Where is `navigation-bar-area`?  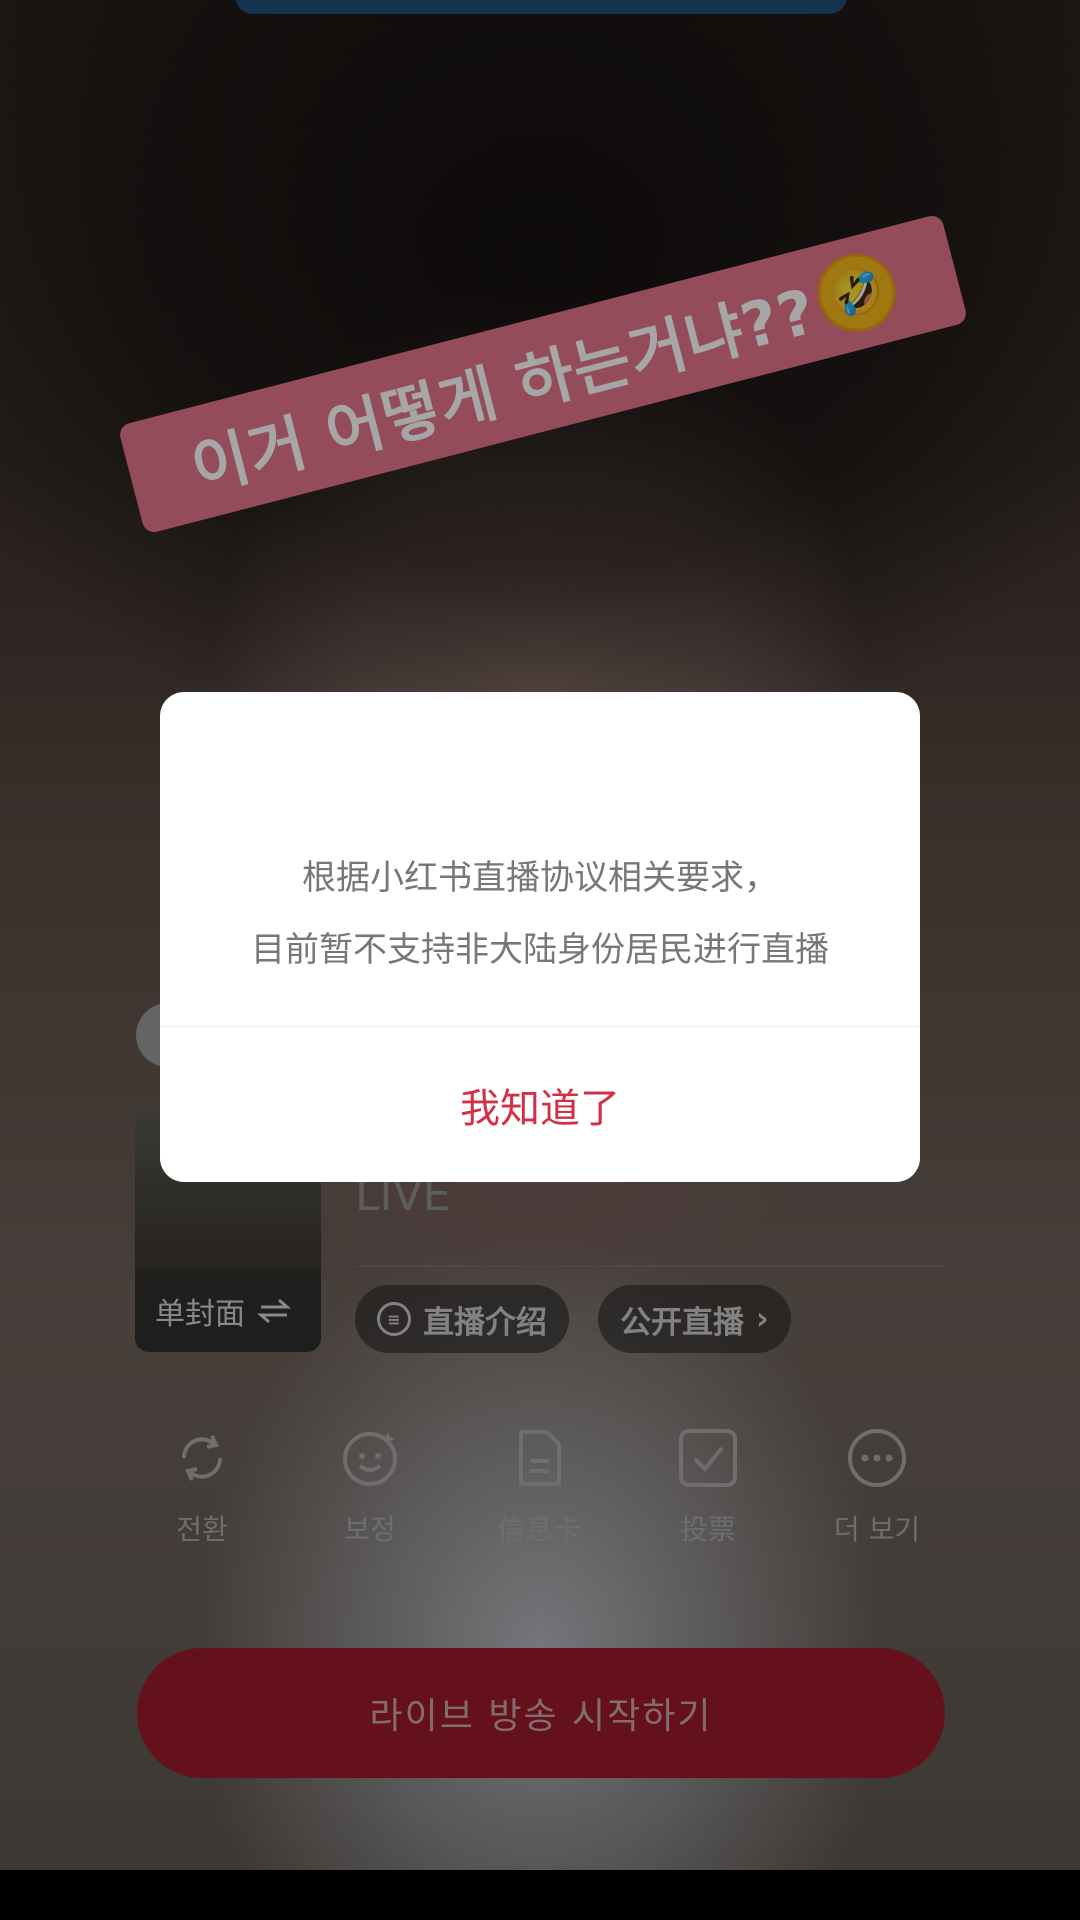
navigation-bar-area is located at coordinates (540, 1895).